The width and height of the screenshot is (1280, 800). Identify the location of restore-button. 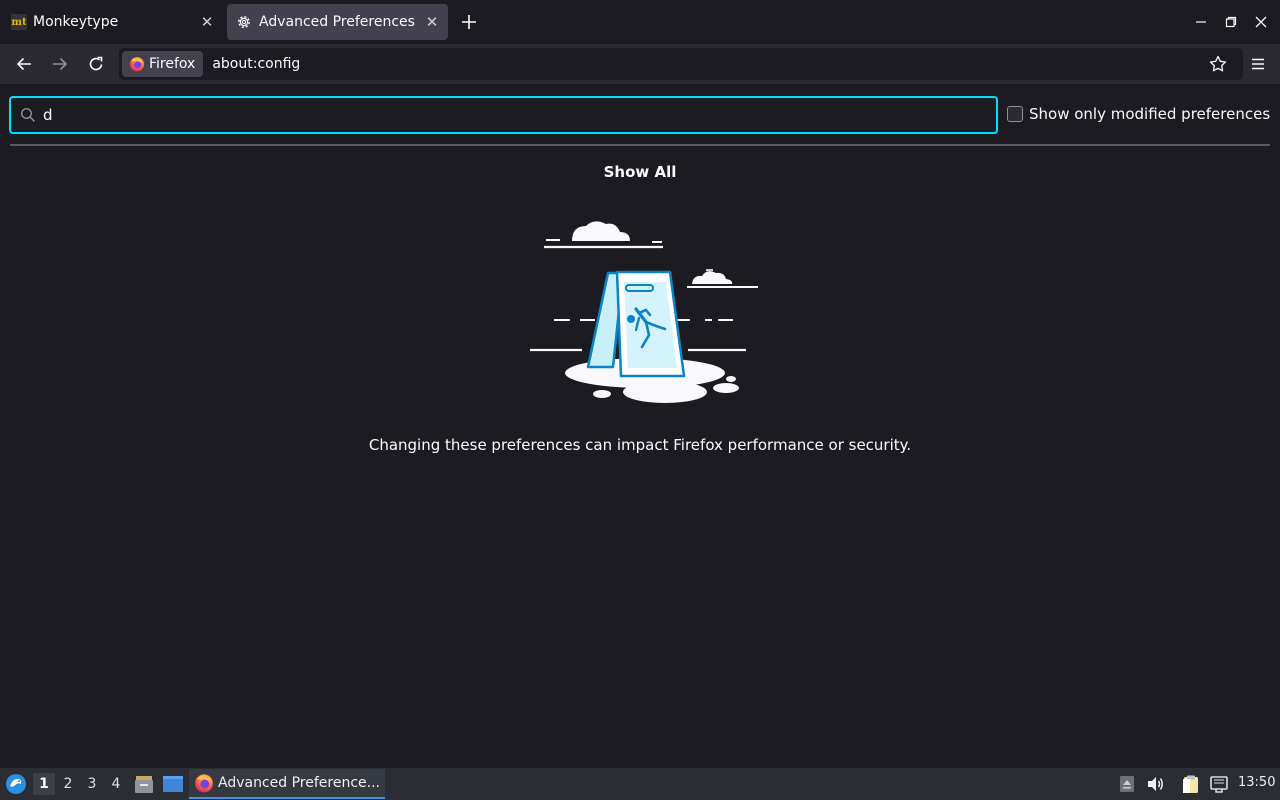
(1231, 22).